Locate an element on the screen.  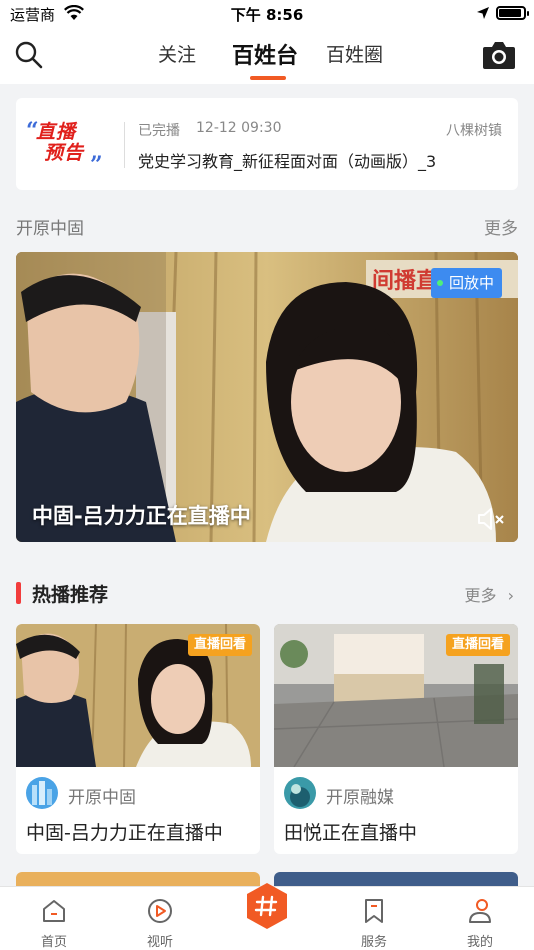
profile-icon is located at coordinates (480, 911).